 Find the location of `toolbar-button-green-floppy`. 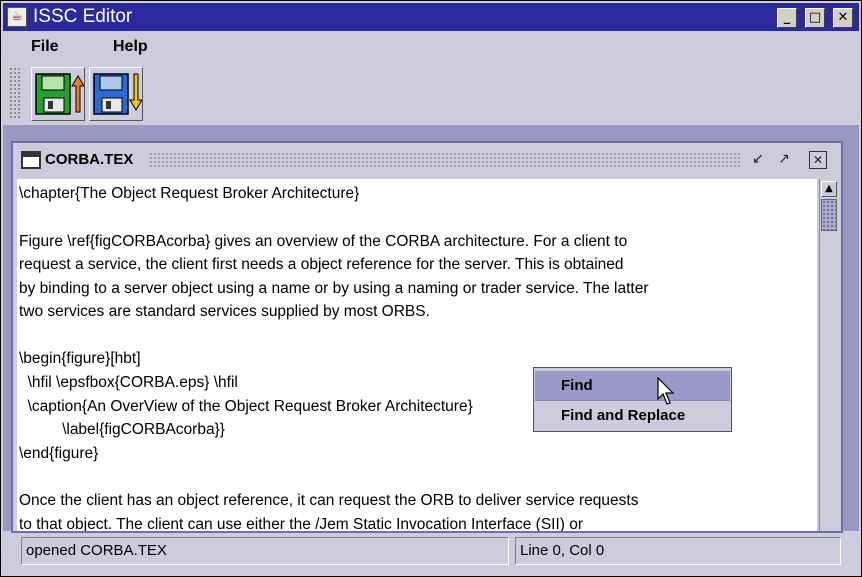

toolbar-button-green-floppy is located at coordinates (58, 94).